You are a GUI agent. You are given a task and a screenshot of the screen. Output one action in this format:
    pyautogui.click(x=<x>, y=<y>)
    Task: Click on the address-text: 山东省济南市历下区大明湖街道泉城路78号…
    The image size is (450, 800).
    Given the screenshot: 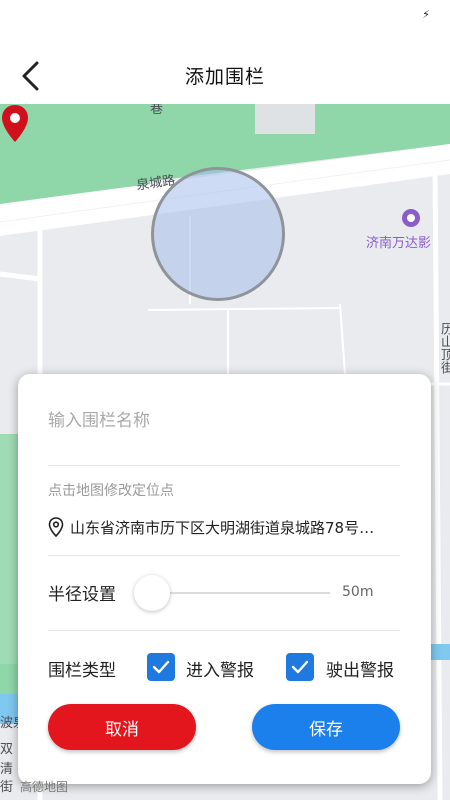 What is the action you would take?
    pyautogui.click(x=222, y=527)
    